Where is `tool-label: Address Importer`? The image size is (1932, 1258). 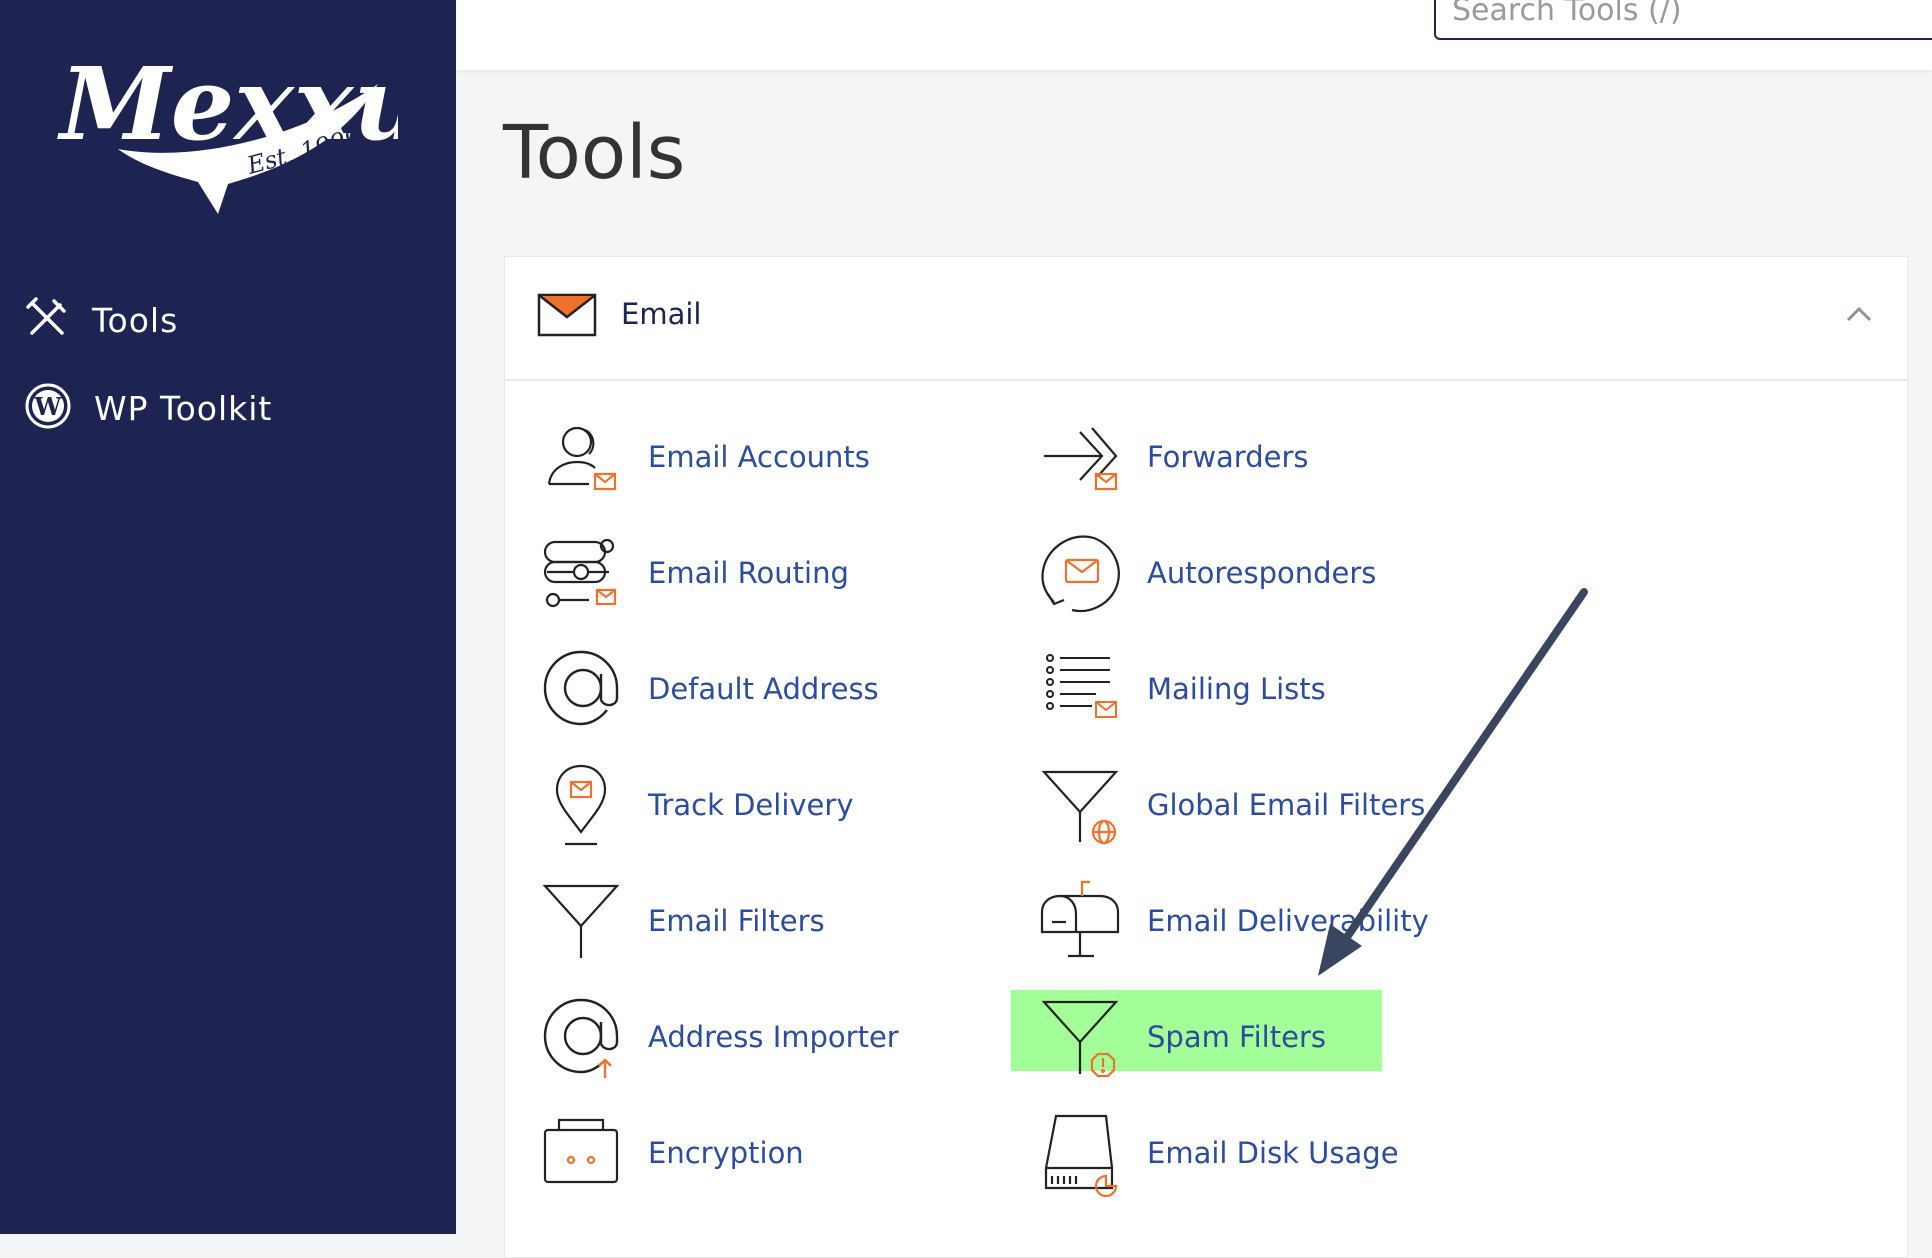 tool-label: Address Importer is located at coordinates (773, 1037).